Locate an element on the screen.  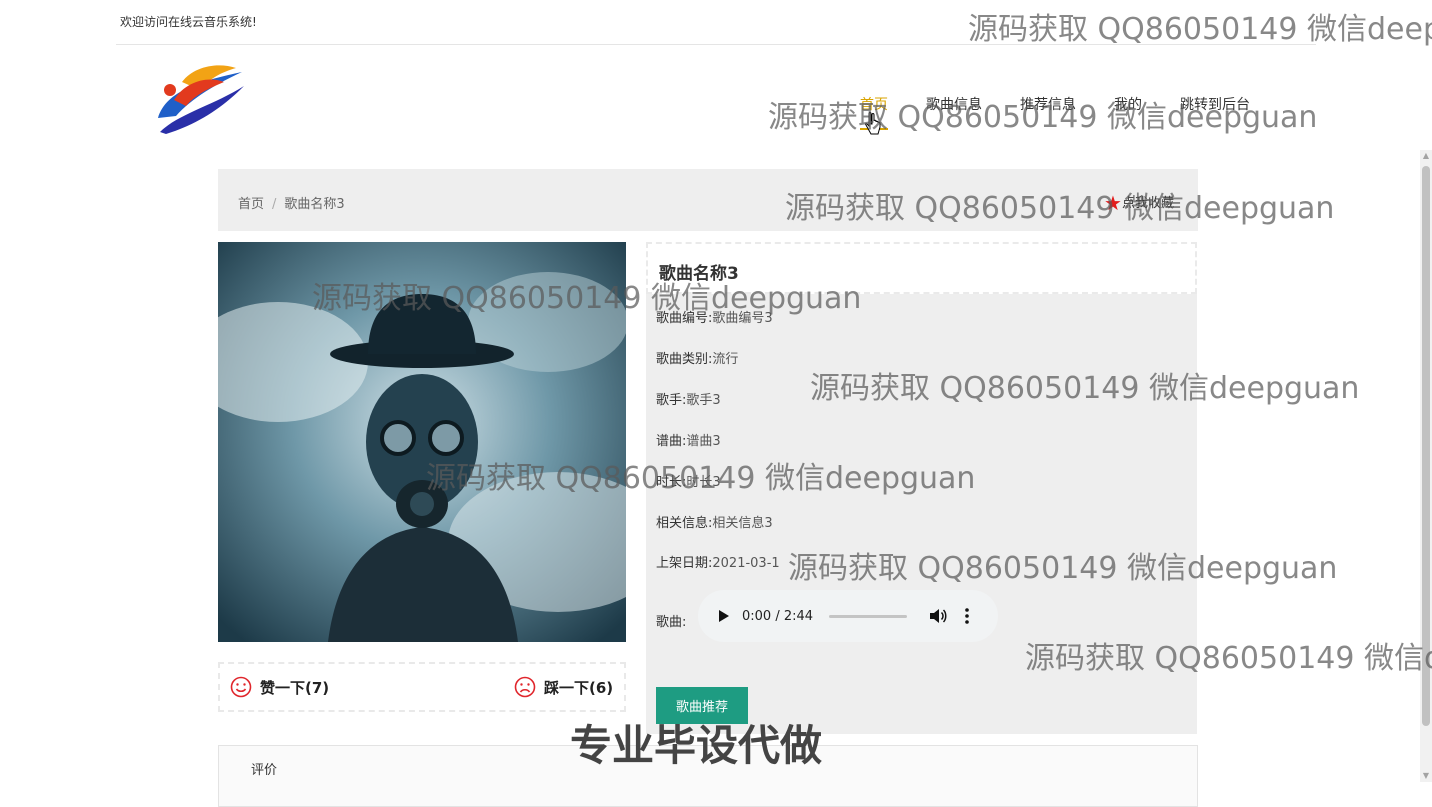
play-icon is located at coordinates (724, 616).